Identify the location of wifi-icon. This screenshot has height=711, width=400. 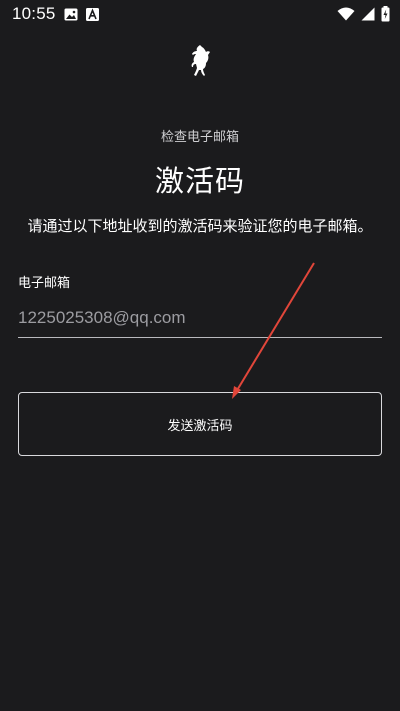
(346, 14).